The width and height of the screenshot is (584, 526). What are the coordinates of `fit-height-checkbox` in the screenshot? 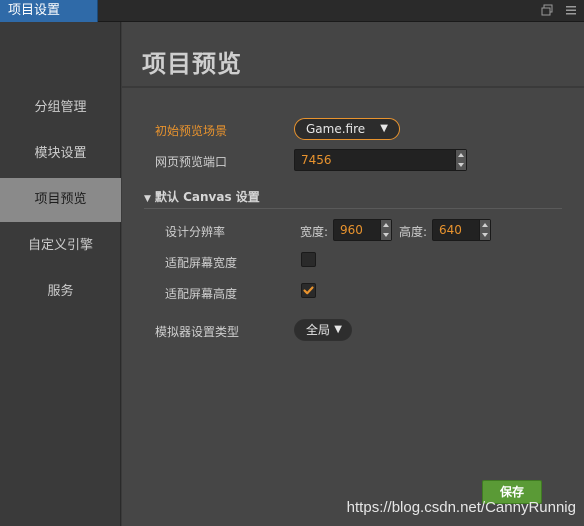 It's located at (308, 290).